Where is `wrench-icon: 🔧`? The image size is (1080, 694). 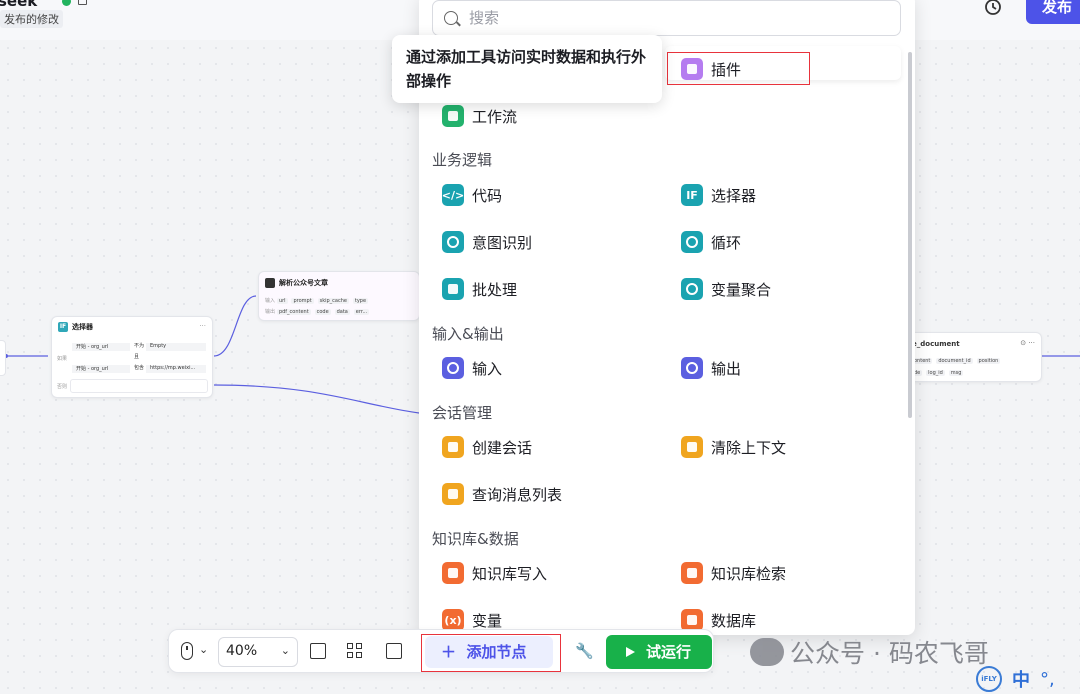 wrench-icon: 🔧 is located at coordinates (584, 651).